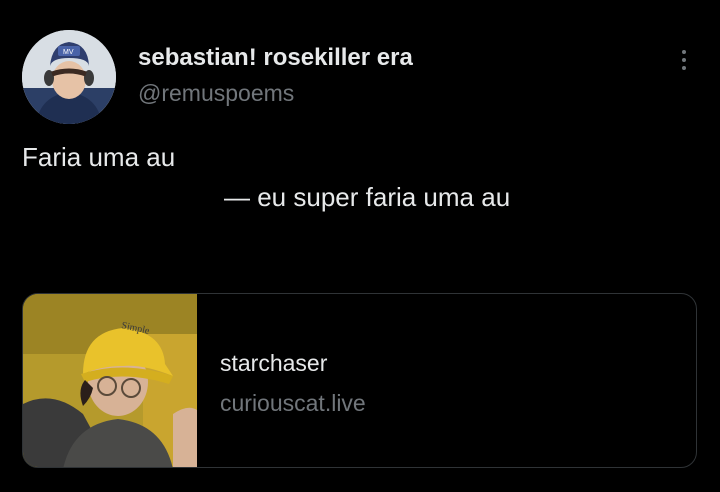 Image resolution: width=720 pixels, height=492 pixels. Describe the element at coordinates (216, 93) in the screenshot. I see `author-handle: @remuspoems` at that location.